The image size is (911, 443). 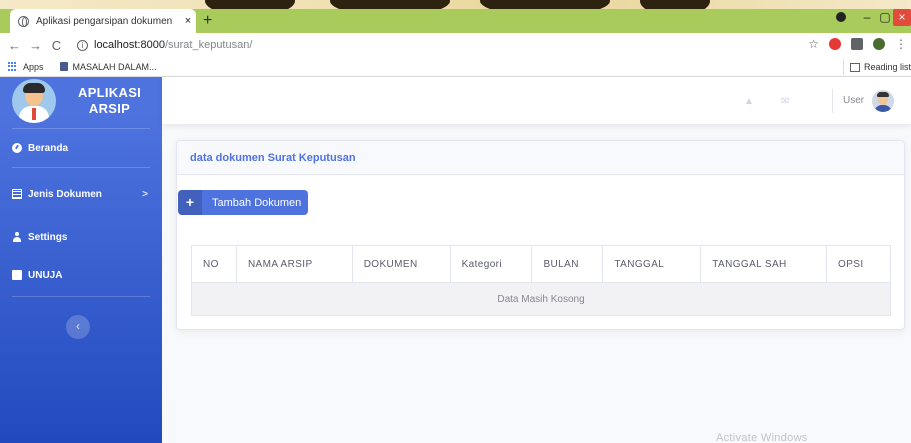 What do you see at coordinates (81, 296) in the screenshot?
I see `sidebar-divider` at bounding box center [81, 296].